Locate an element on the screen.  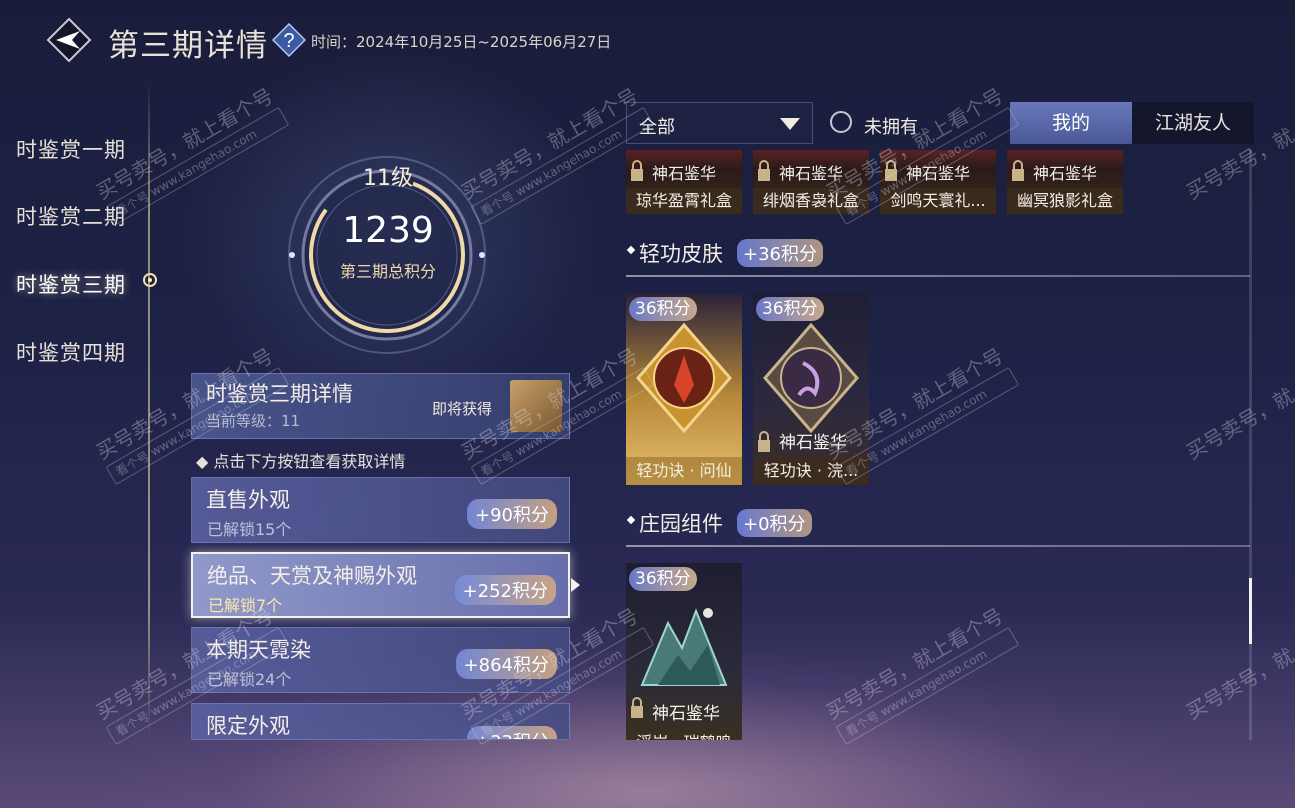
category-name: 绝品、天赏及神赐外观 is located at coordinates (312, 576).